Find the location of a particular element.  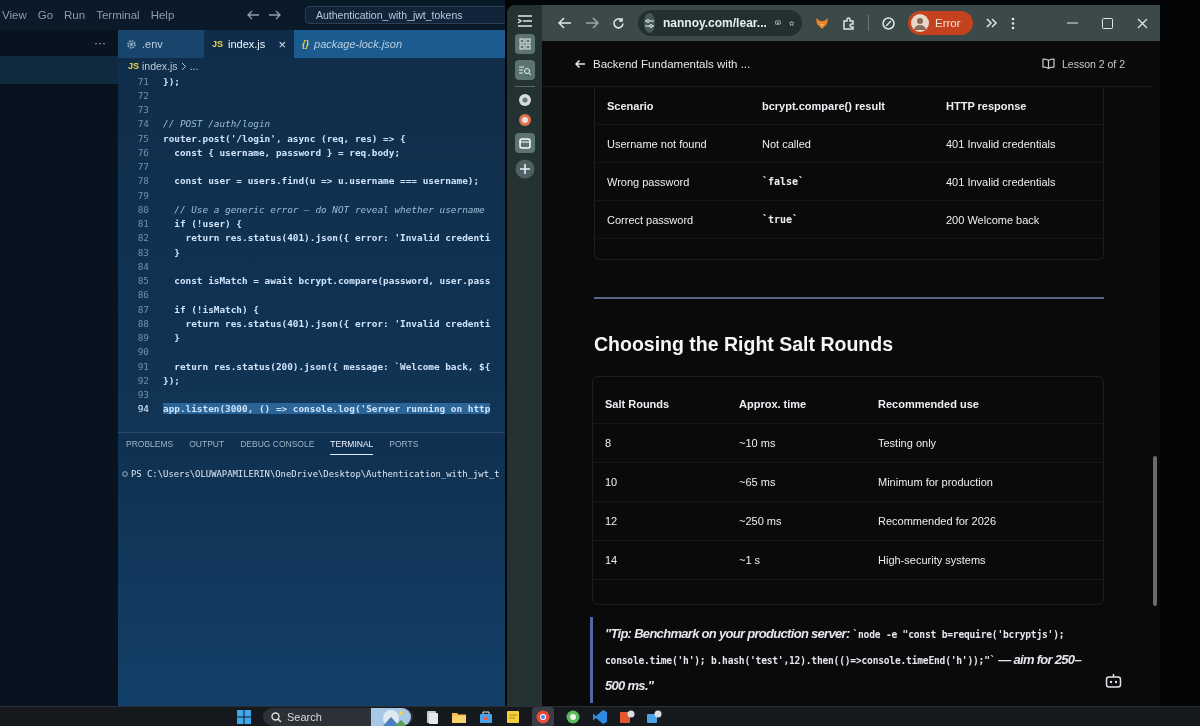

line-number: 83 is located at coordinates (142, 252).